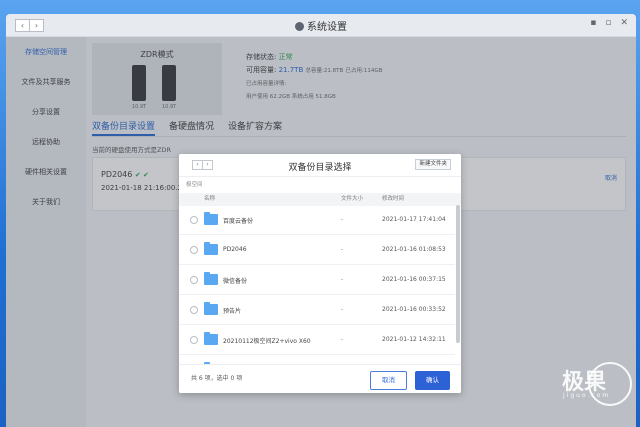 The image size is (640, 427). I want to click on watermark-sub: jiguo.com, so click(587, 395).